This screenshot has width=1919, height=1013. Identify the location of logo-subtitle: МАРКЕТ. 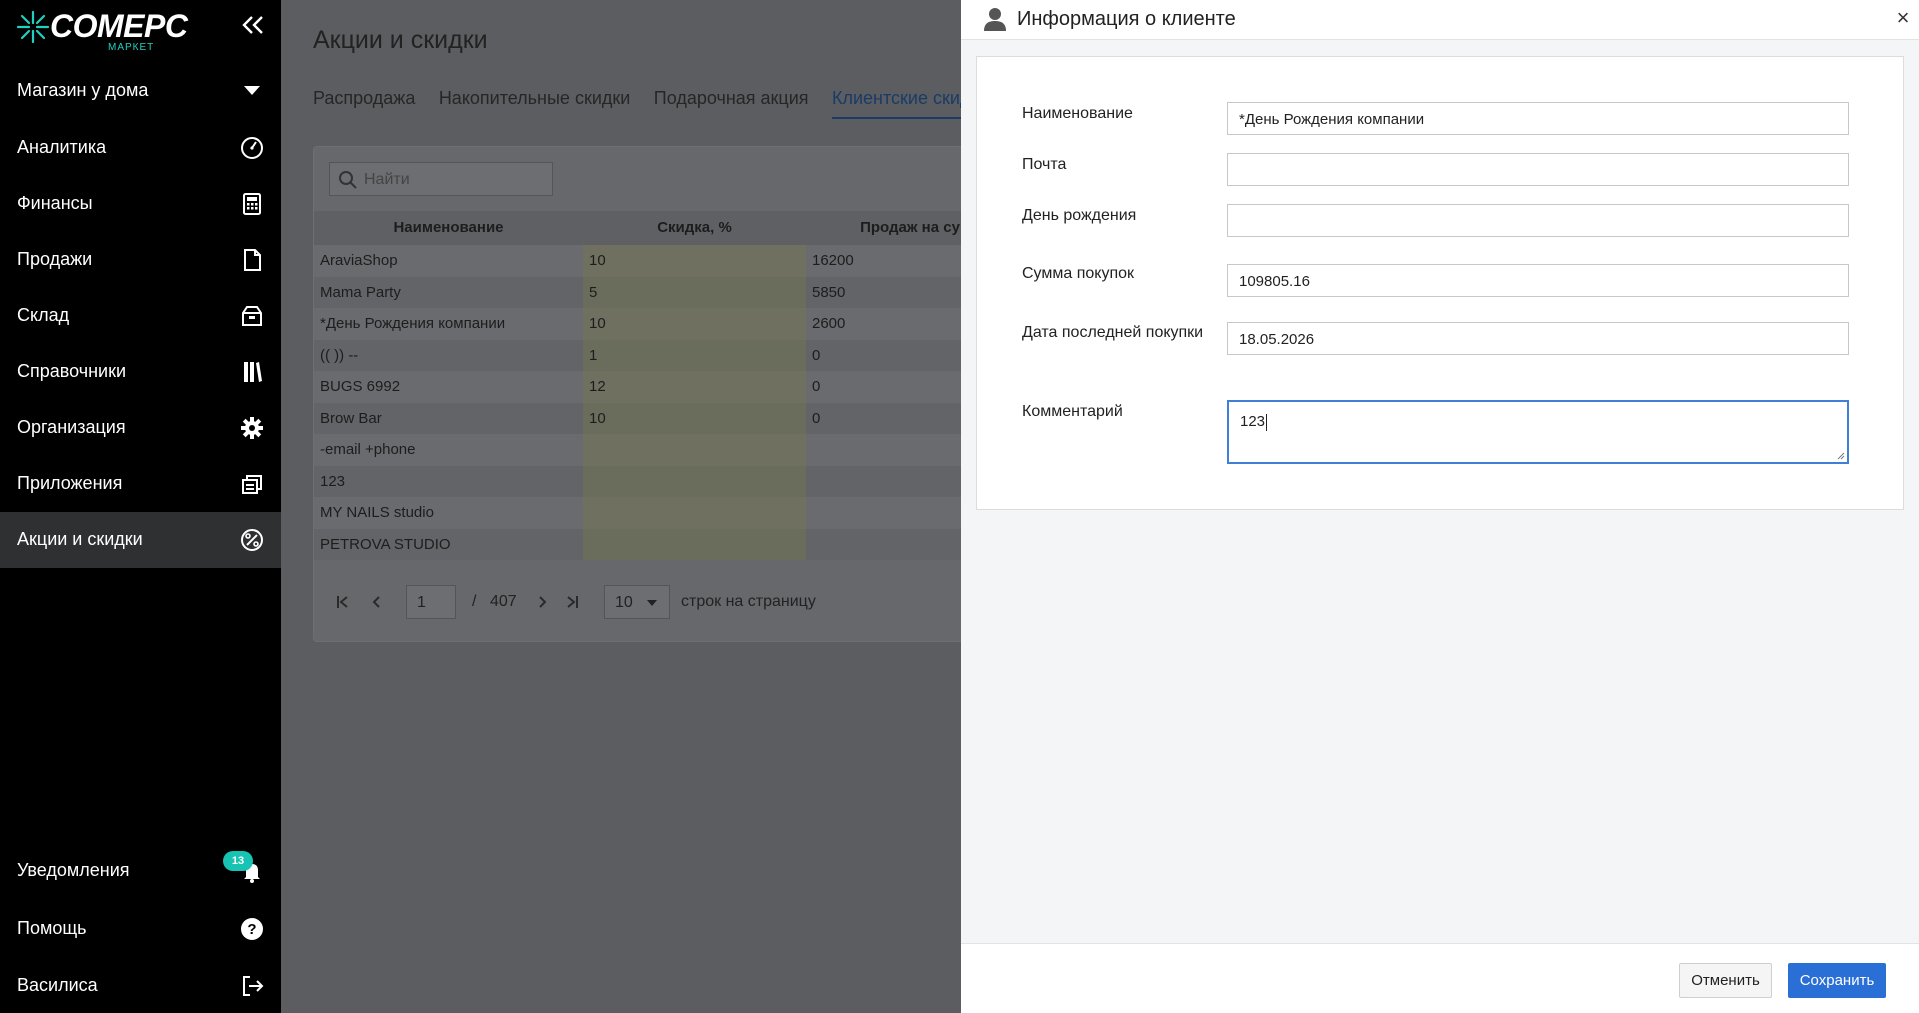
(131, 47).